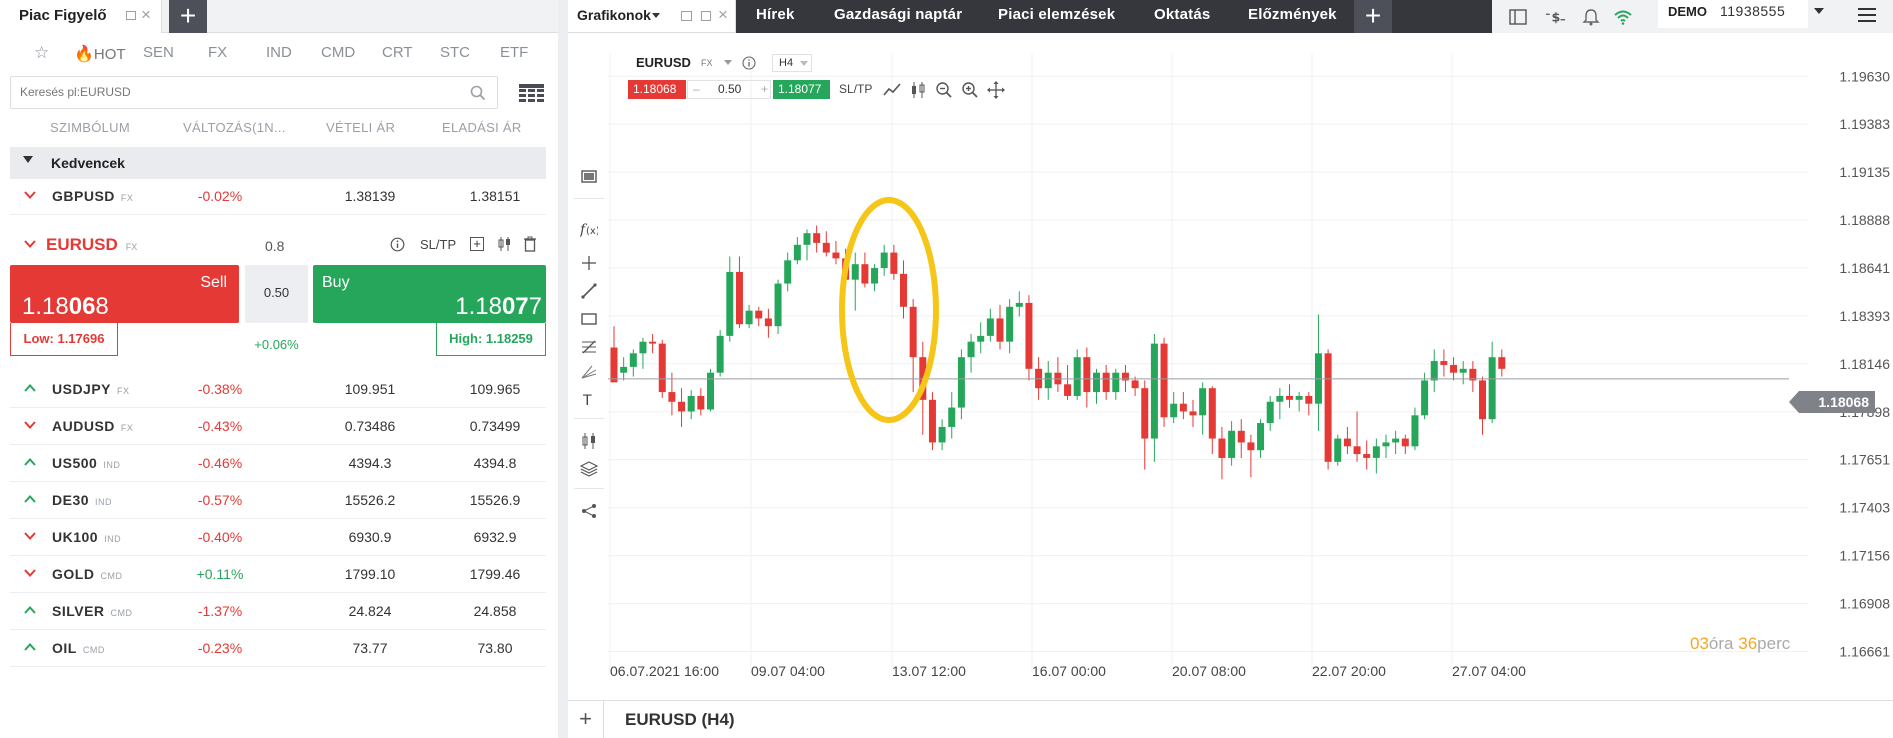 This screenshot has height=738, width=1893. Describe the element at coordinates (1056, 14) in the screenshot. I see `nav-market-analysis: Piaci elemzések` at that location.